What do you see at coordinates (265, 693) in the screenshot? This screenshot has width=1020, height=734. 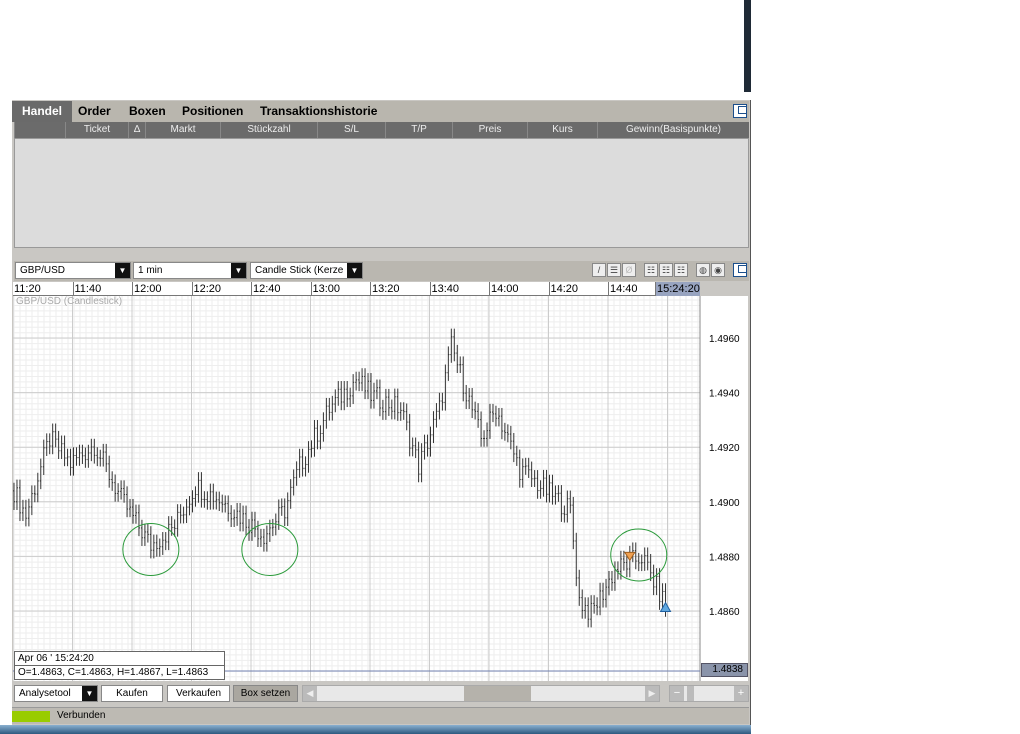 I see `box-set-button: Box setzen` at bounding box center [265, 693].